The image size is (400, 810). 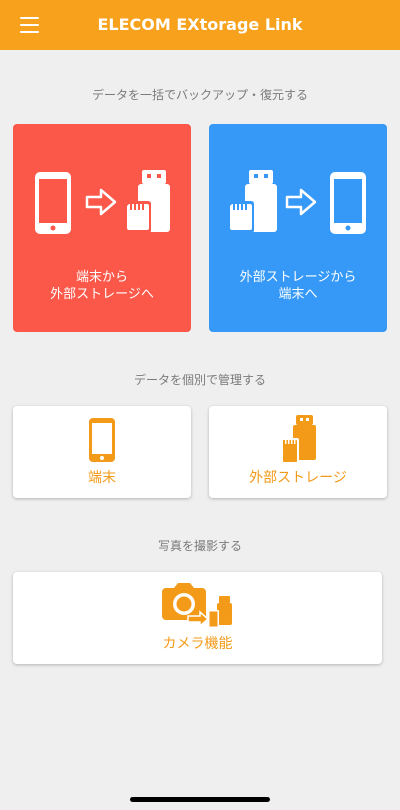 I want to click on backup-to-storage-button: 端末から 外部ストレージへ, so click(x=102, y=228).